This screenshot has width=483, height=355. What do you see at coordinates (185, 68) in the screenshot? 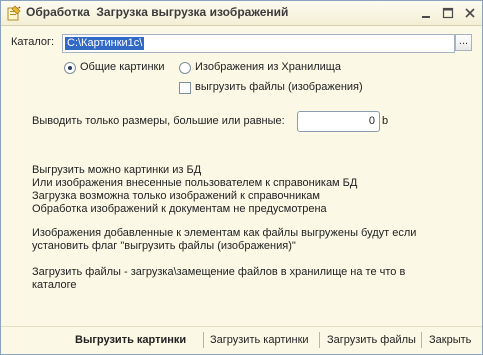
I see `radio-storage-images` at bounding box center [185, 68].